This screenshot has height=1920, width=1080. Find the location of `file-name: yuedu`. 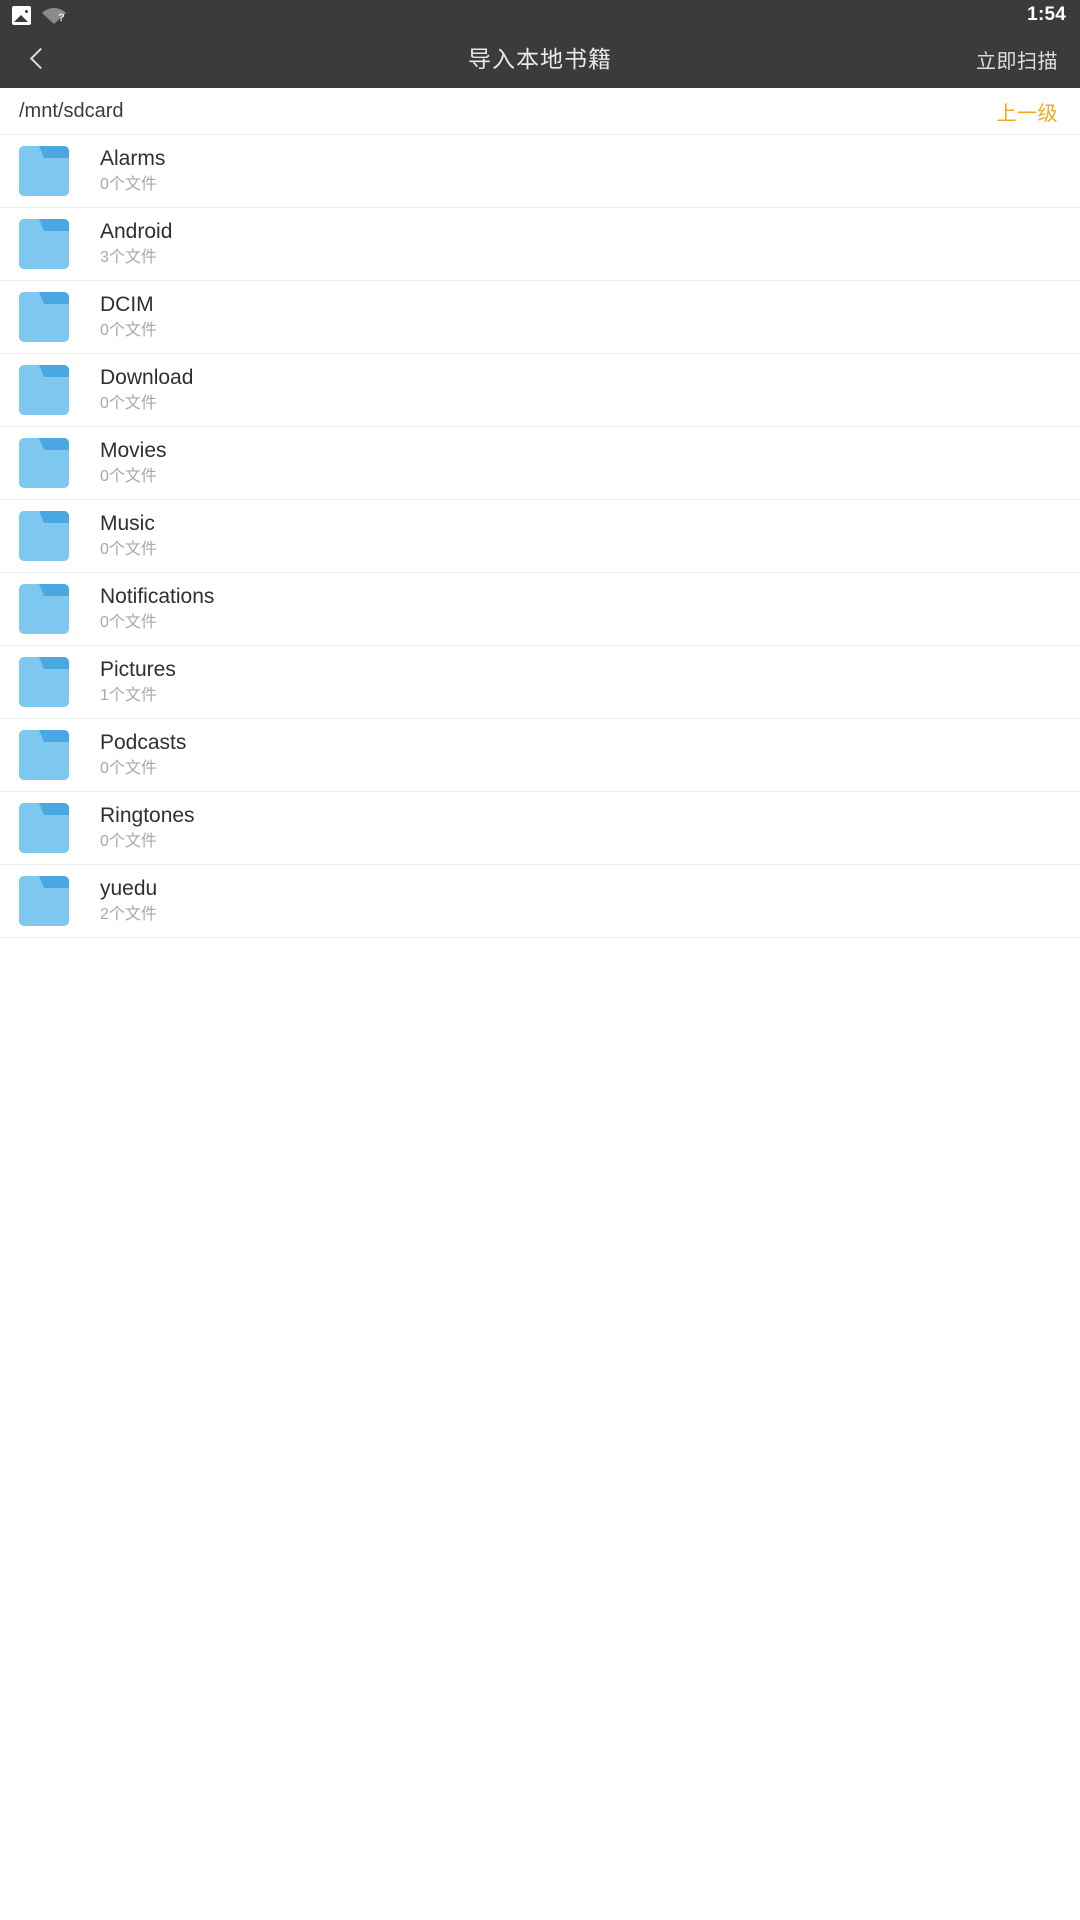

file-name: yuedu is located at coordinates (129, 888).